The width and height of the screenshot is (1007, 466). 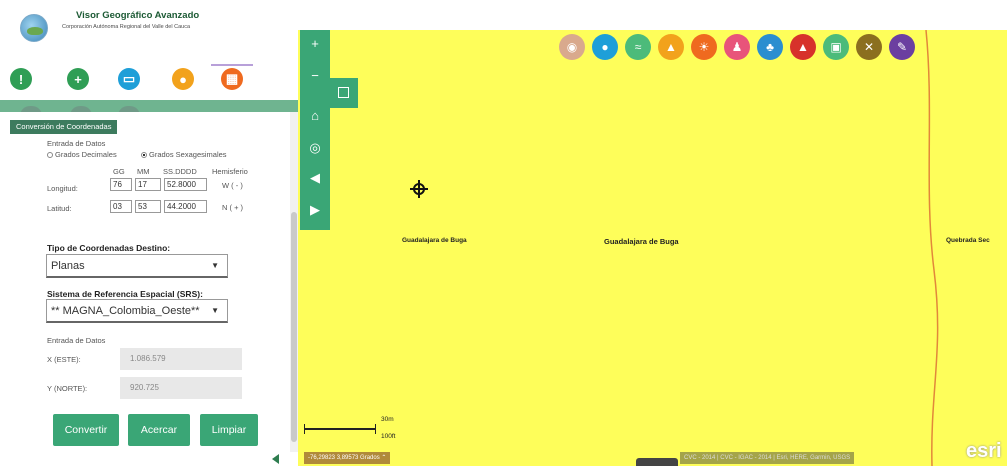 I want to click on layer-button-7: ♣, so click(x=770, y=47).